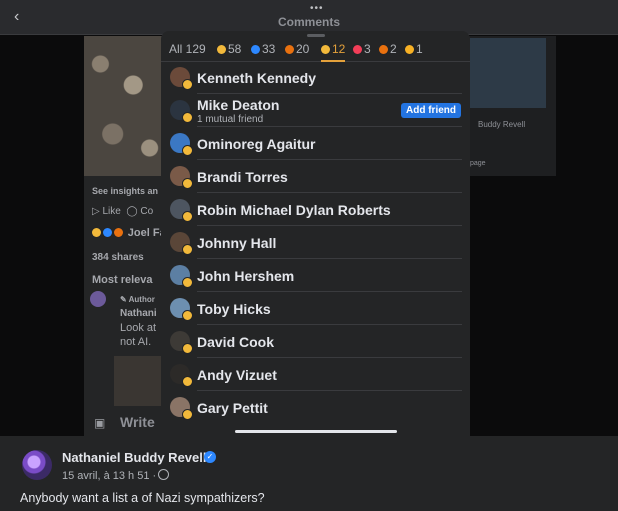 The image size is (618, 511). I want to click on reactor-name: Andy Vizuet, so click(237, 375).